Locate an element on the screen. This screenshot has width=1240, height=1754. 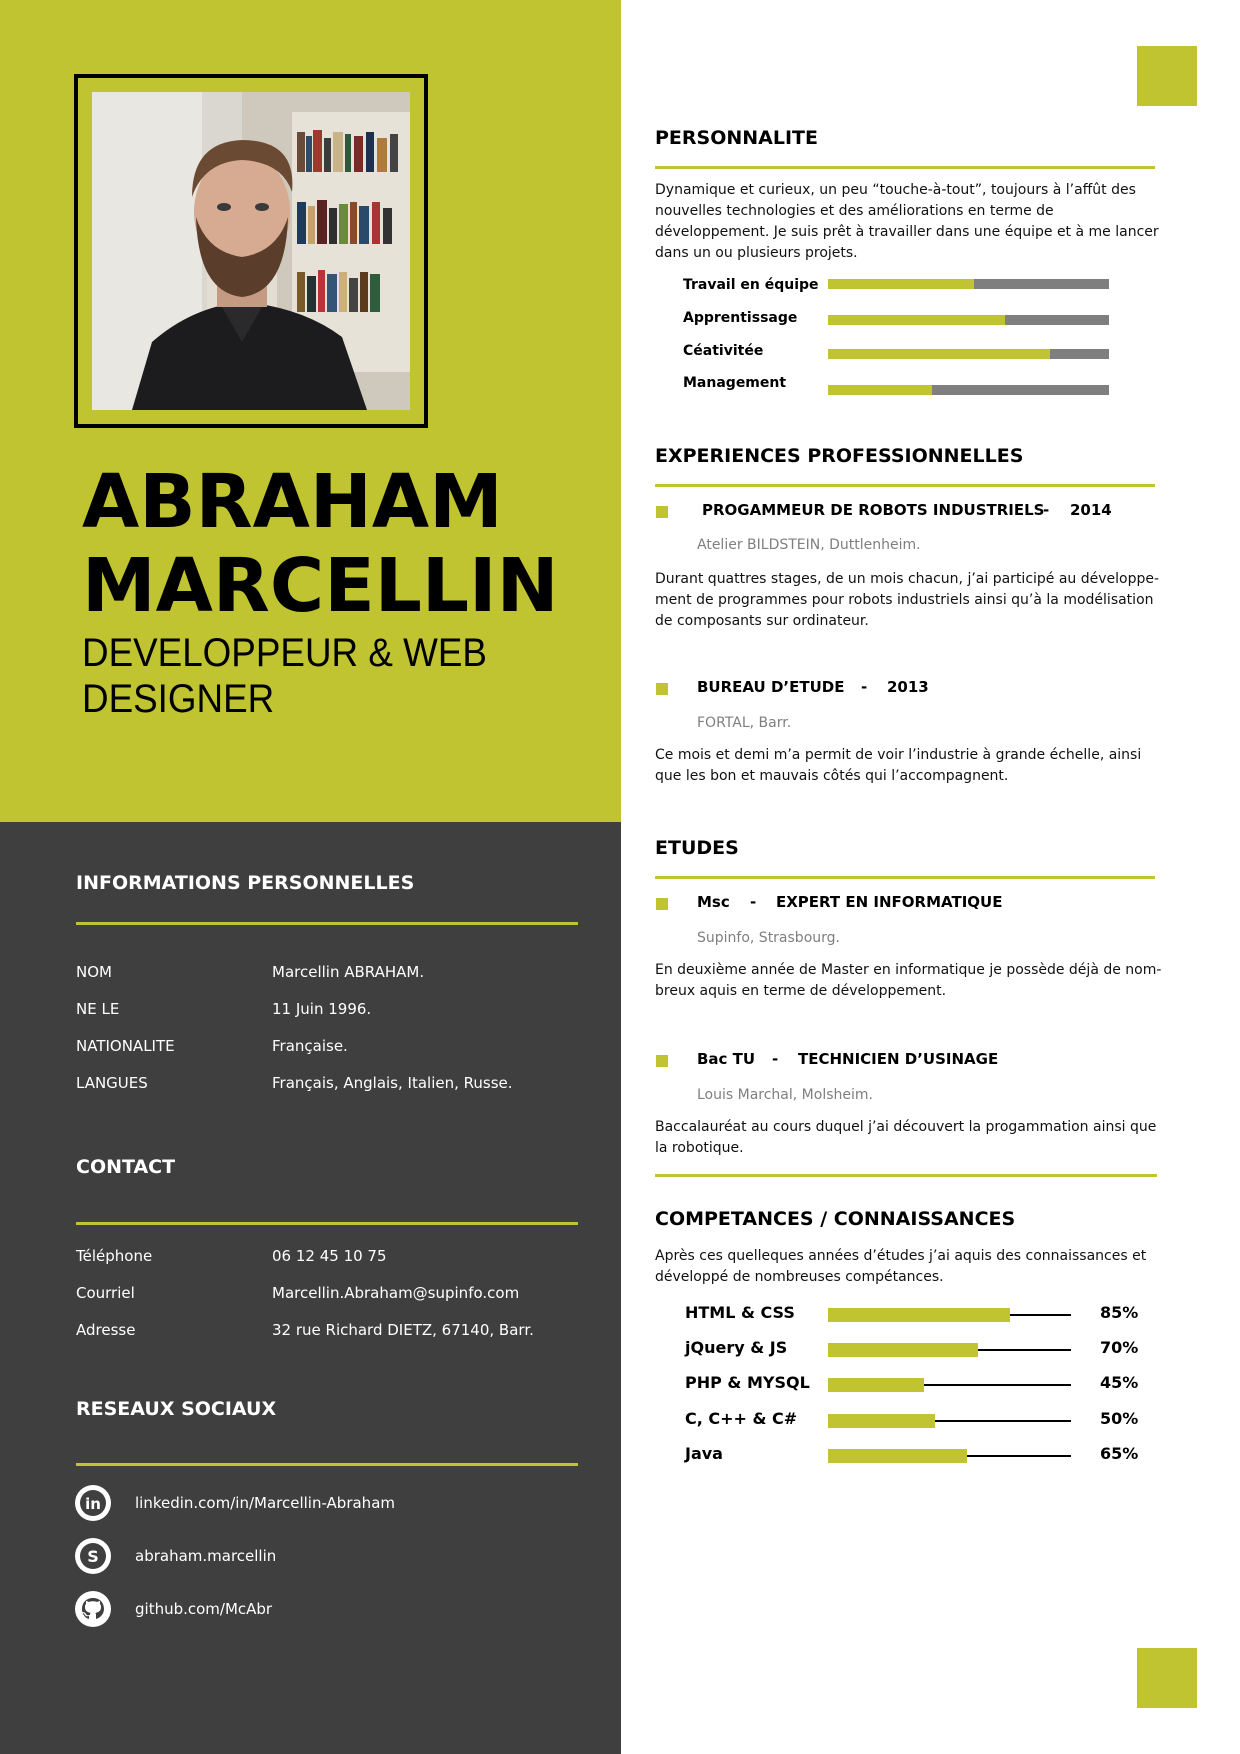
address-value: 32 rue Richard DIETZ, 67140, Barr. is located at coordinates (403, 1330).